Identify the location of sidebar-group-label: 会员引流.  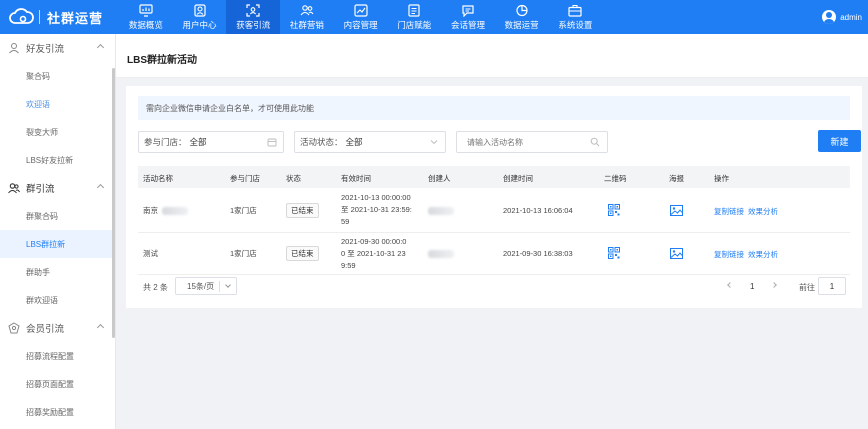
(45, 329).